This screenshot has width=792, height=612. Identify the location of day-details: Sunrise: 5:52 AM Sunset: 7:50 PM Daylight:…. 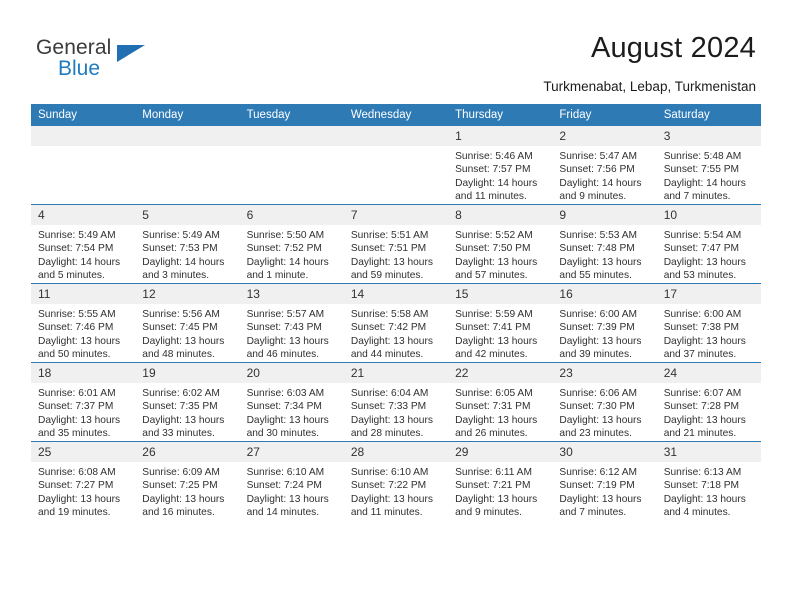
(500, 254).